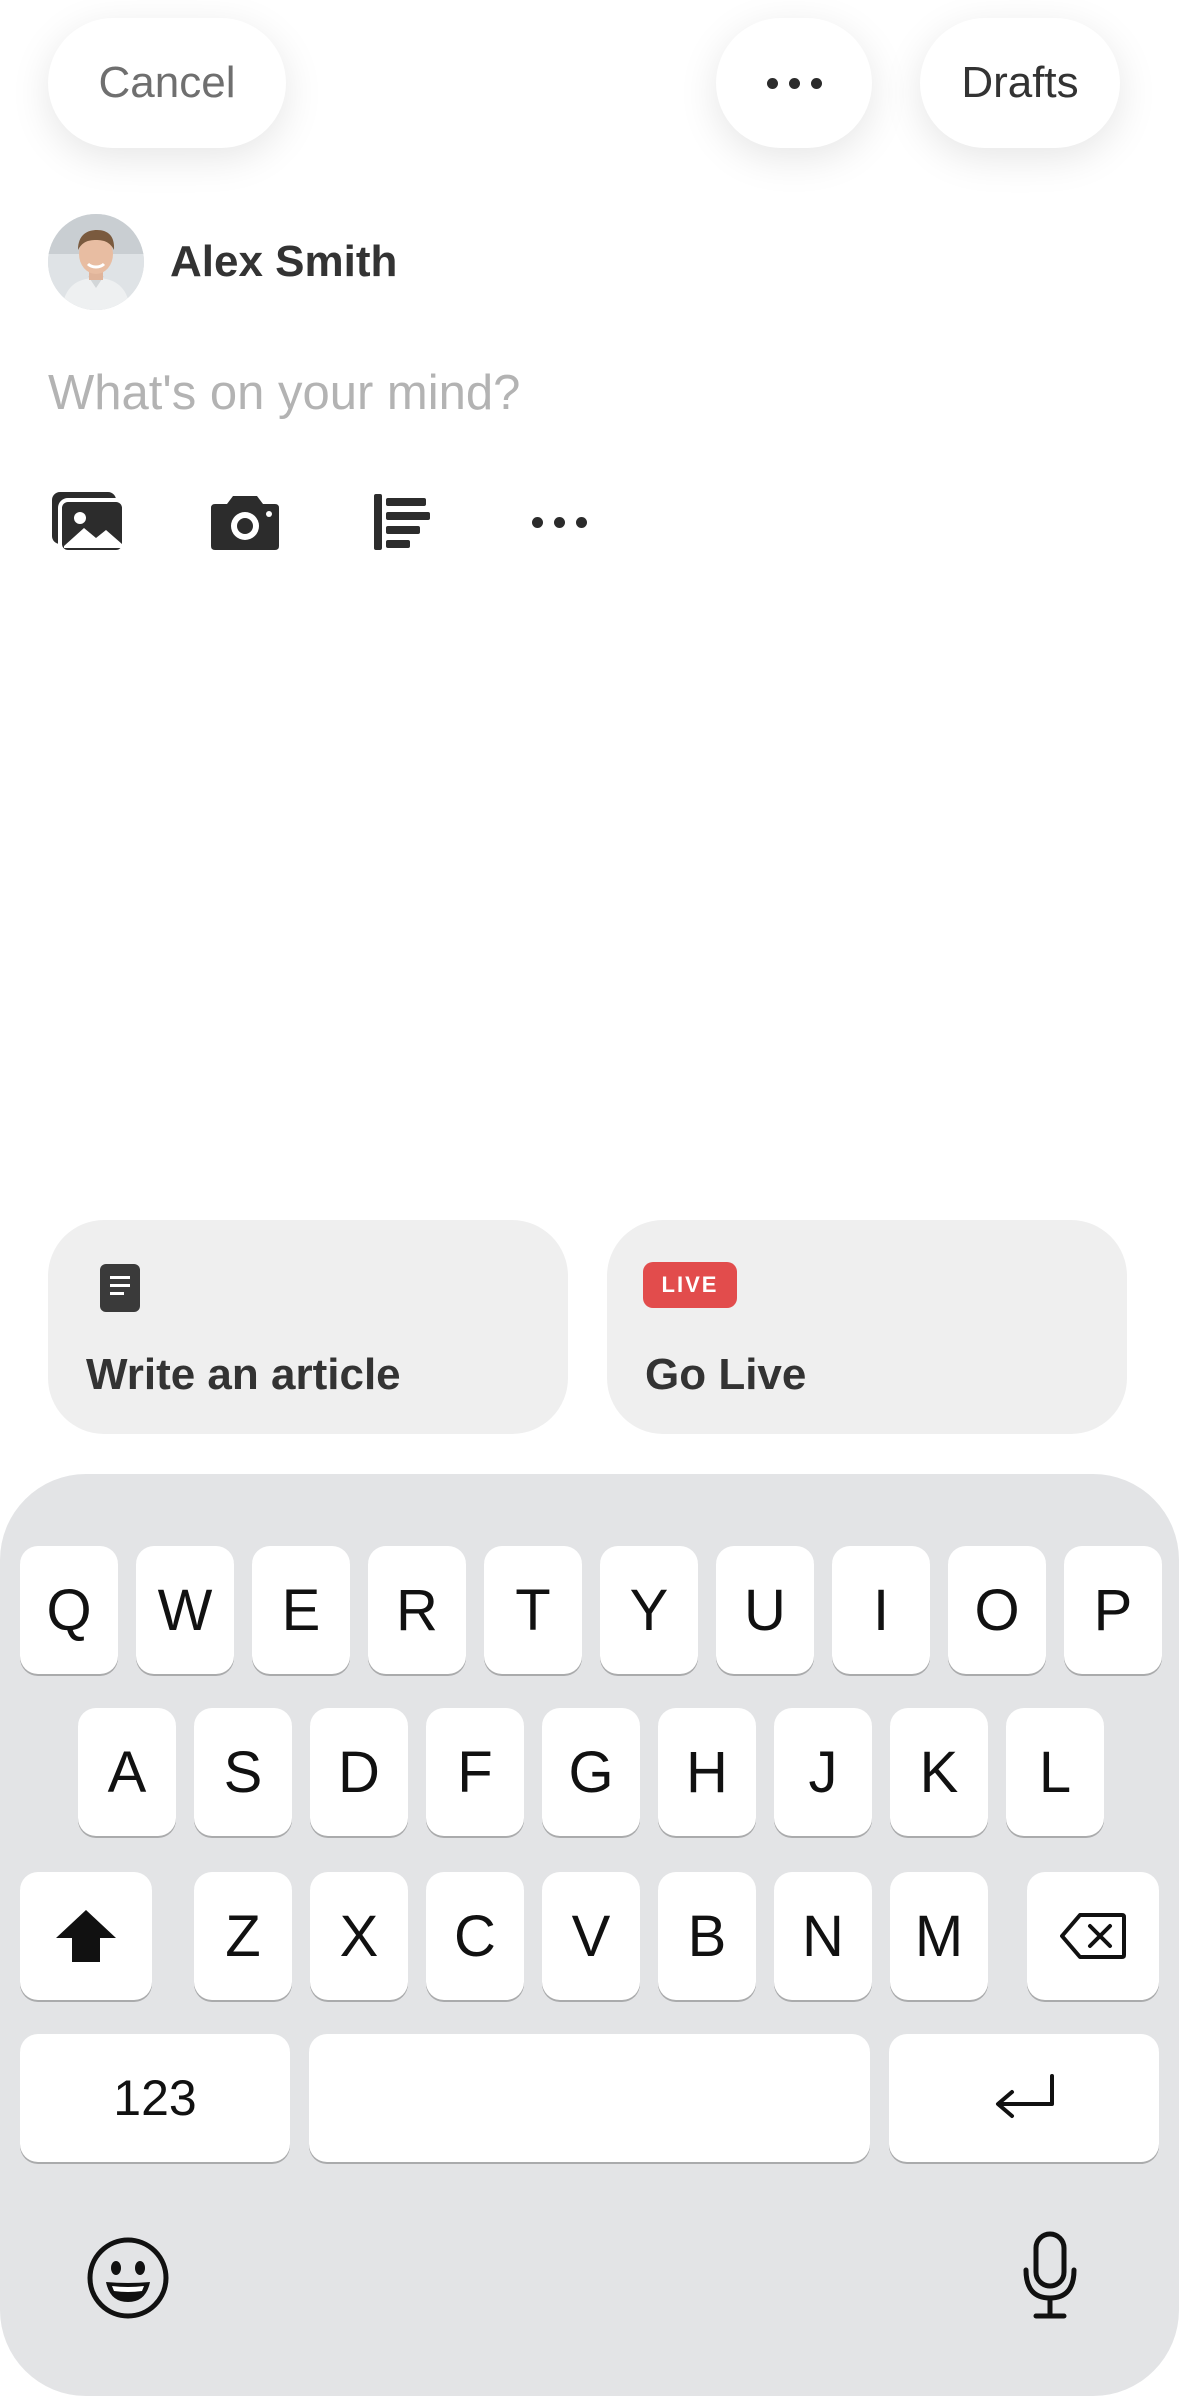 This screenshot has height=2396, width=1179. Describe the element at coordinates (96, 262) in the screenshot. I see `avatar` at that location.